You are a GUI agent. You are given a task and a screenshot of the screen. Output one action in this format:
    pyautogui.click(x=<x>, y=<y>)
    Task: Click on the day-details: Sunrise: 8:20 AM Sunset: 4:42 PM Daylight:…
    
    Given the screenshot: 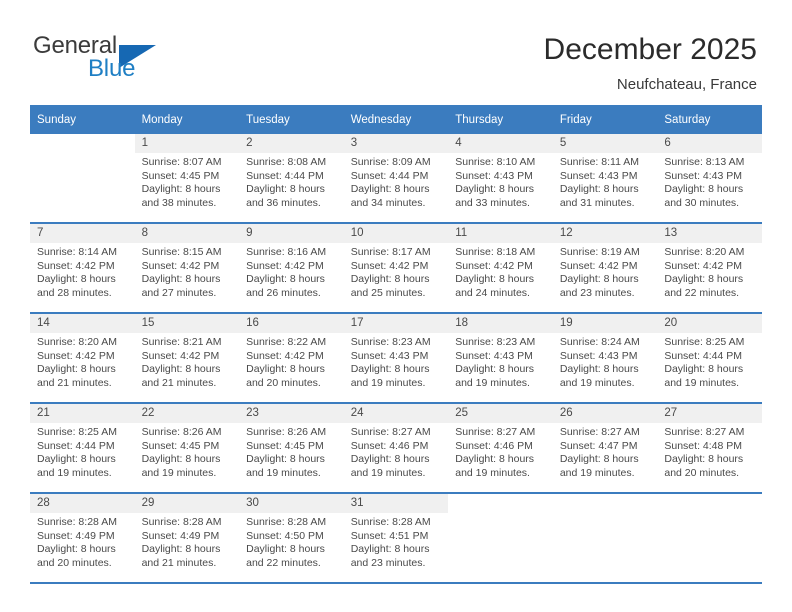 What is the action you would take?
    pyautogui.click(x=82, y=361)
    